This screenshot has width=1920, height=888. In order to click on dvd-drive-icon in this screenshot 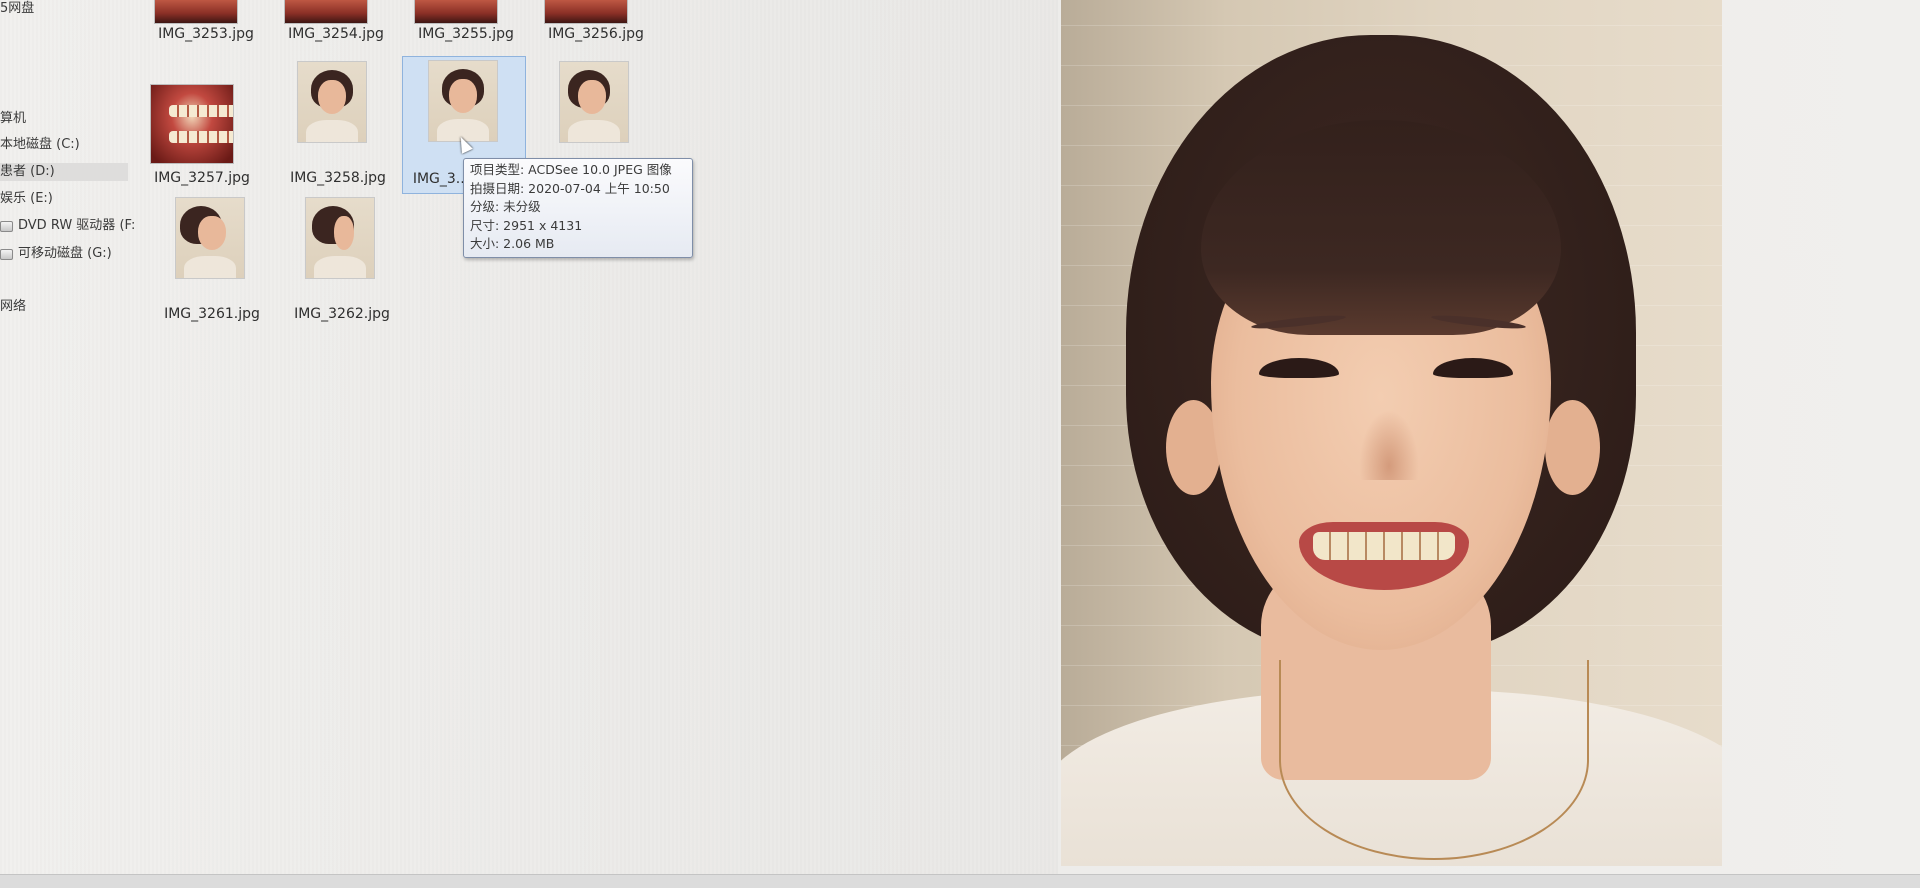, I will do `click(6, 226)`.